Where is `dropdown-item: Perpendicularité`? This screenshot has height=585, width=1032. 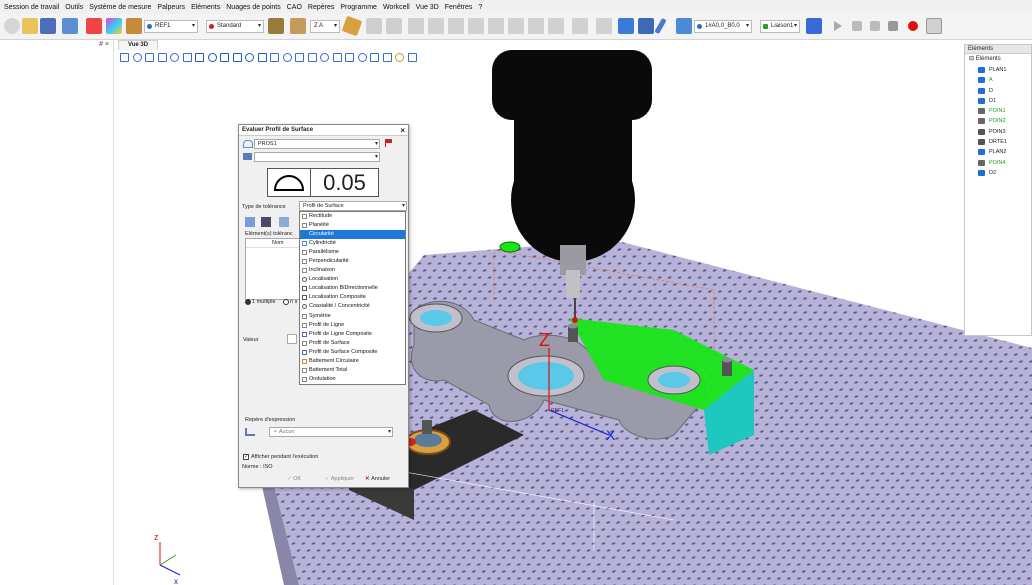 dropdown-item: Perpendicularité is located at coordinates (352, 261).